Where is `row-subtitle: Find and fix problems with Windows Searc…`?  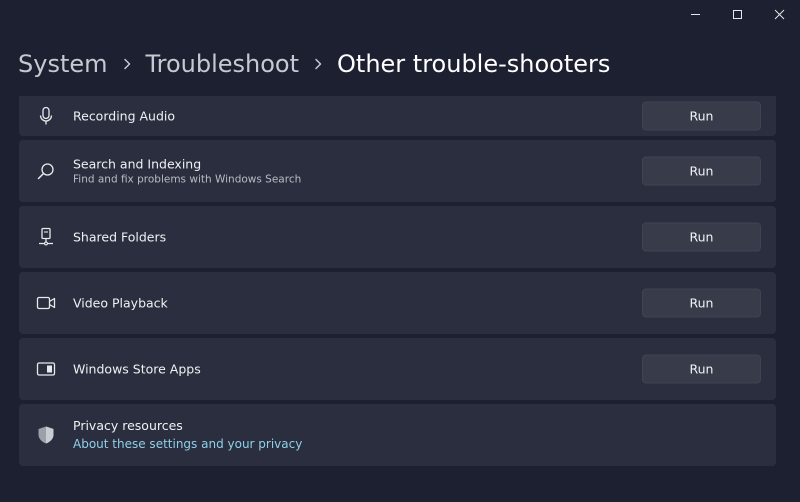
row-subtitle: Find and fix problems with Windows Searc… is located at coordinates (187, 179).